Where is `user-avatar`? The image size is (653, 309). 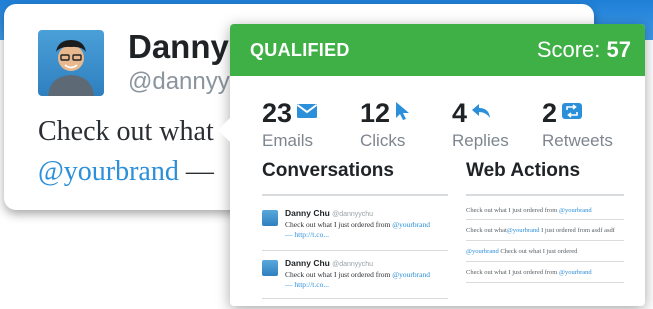
user-avatar is located at coordinates (71, 63).